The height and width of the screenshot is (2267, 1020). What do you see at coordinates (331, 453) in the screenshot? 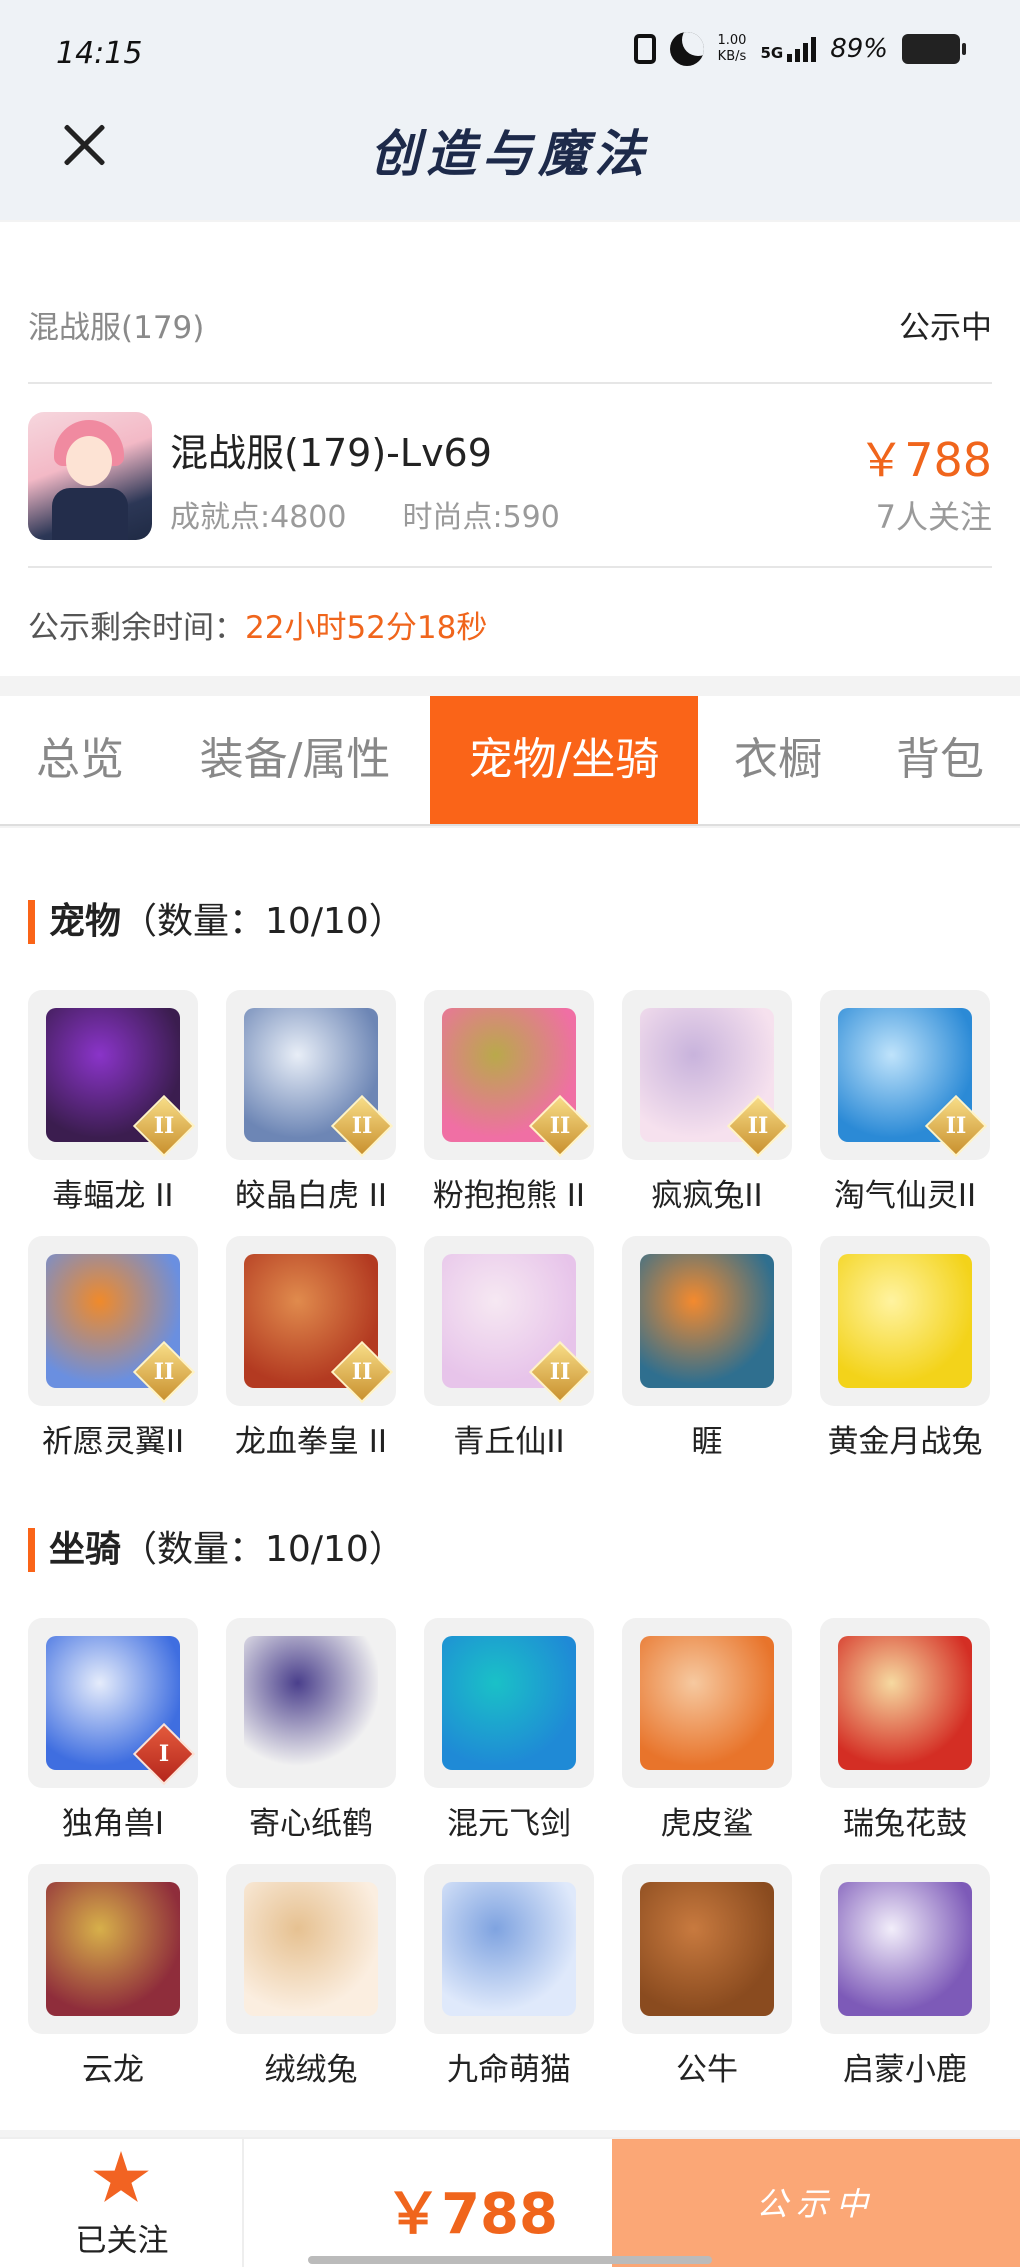
I see `character-name: 混战服(179)-Lv69` at bounding box center [331, 453].